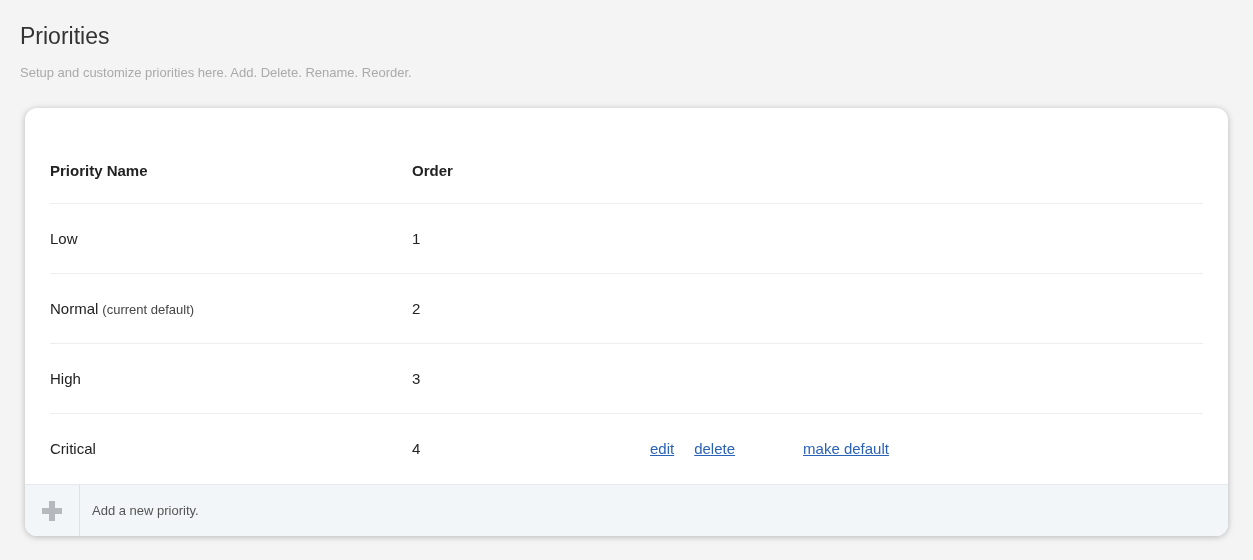  I want to click on column-header: Priority Name, so click(99, 170).